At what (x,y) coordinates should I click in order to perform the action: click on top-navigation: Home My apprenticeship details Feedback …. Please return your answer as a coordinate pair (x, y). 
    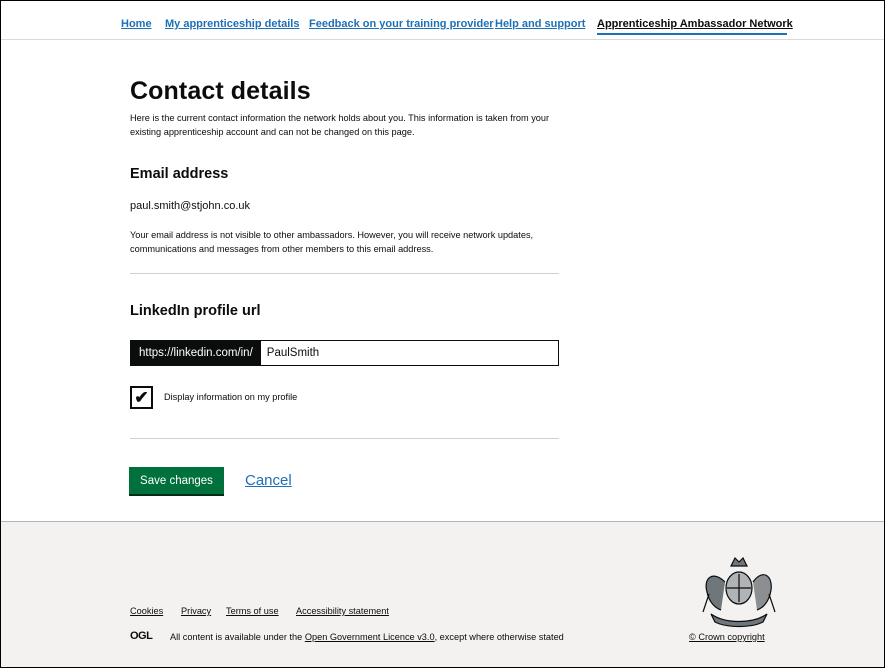
    Looking at the image, I should click on (442, 20).